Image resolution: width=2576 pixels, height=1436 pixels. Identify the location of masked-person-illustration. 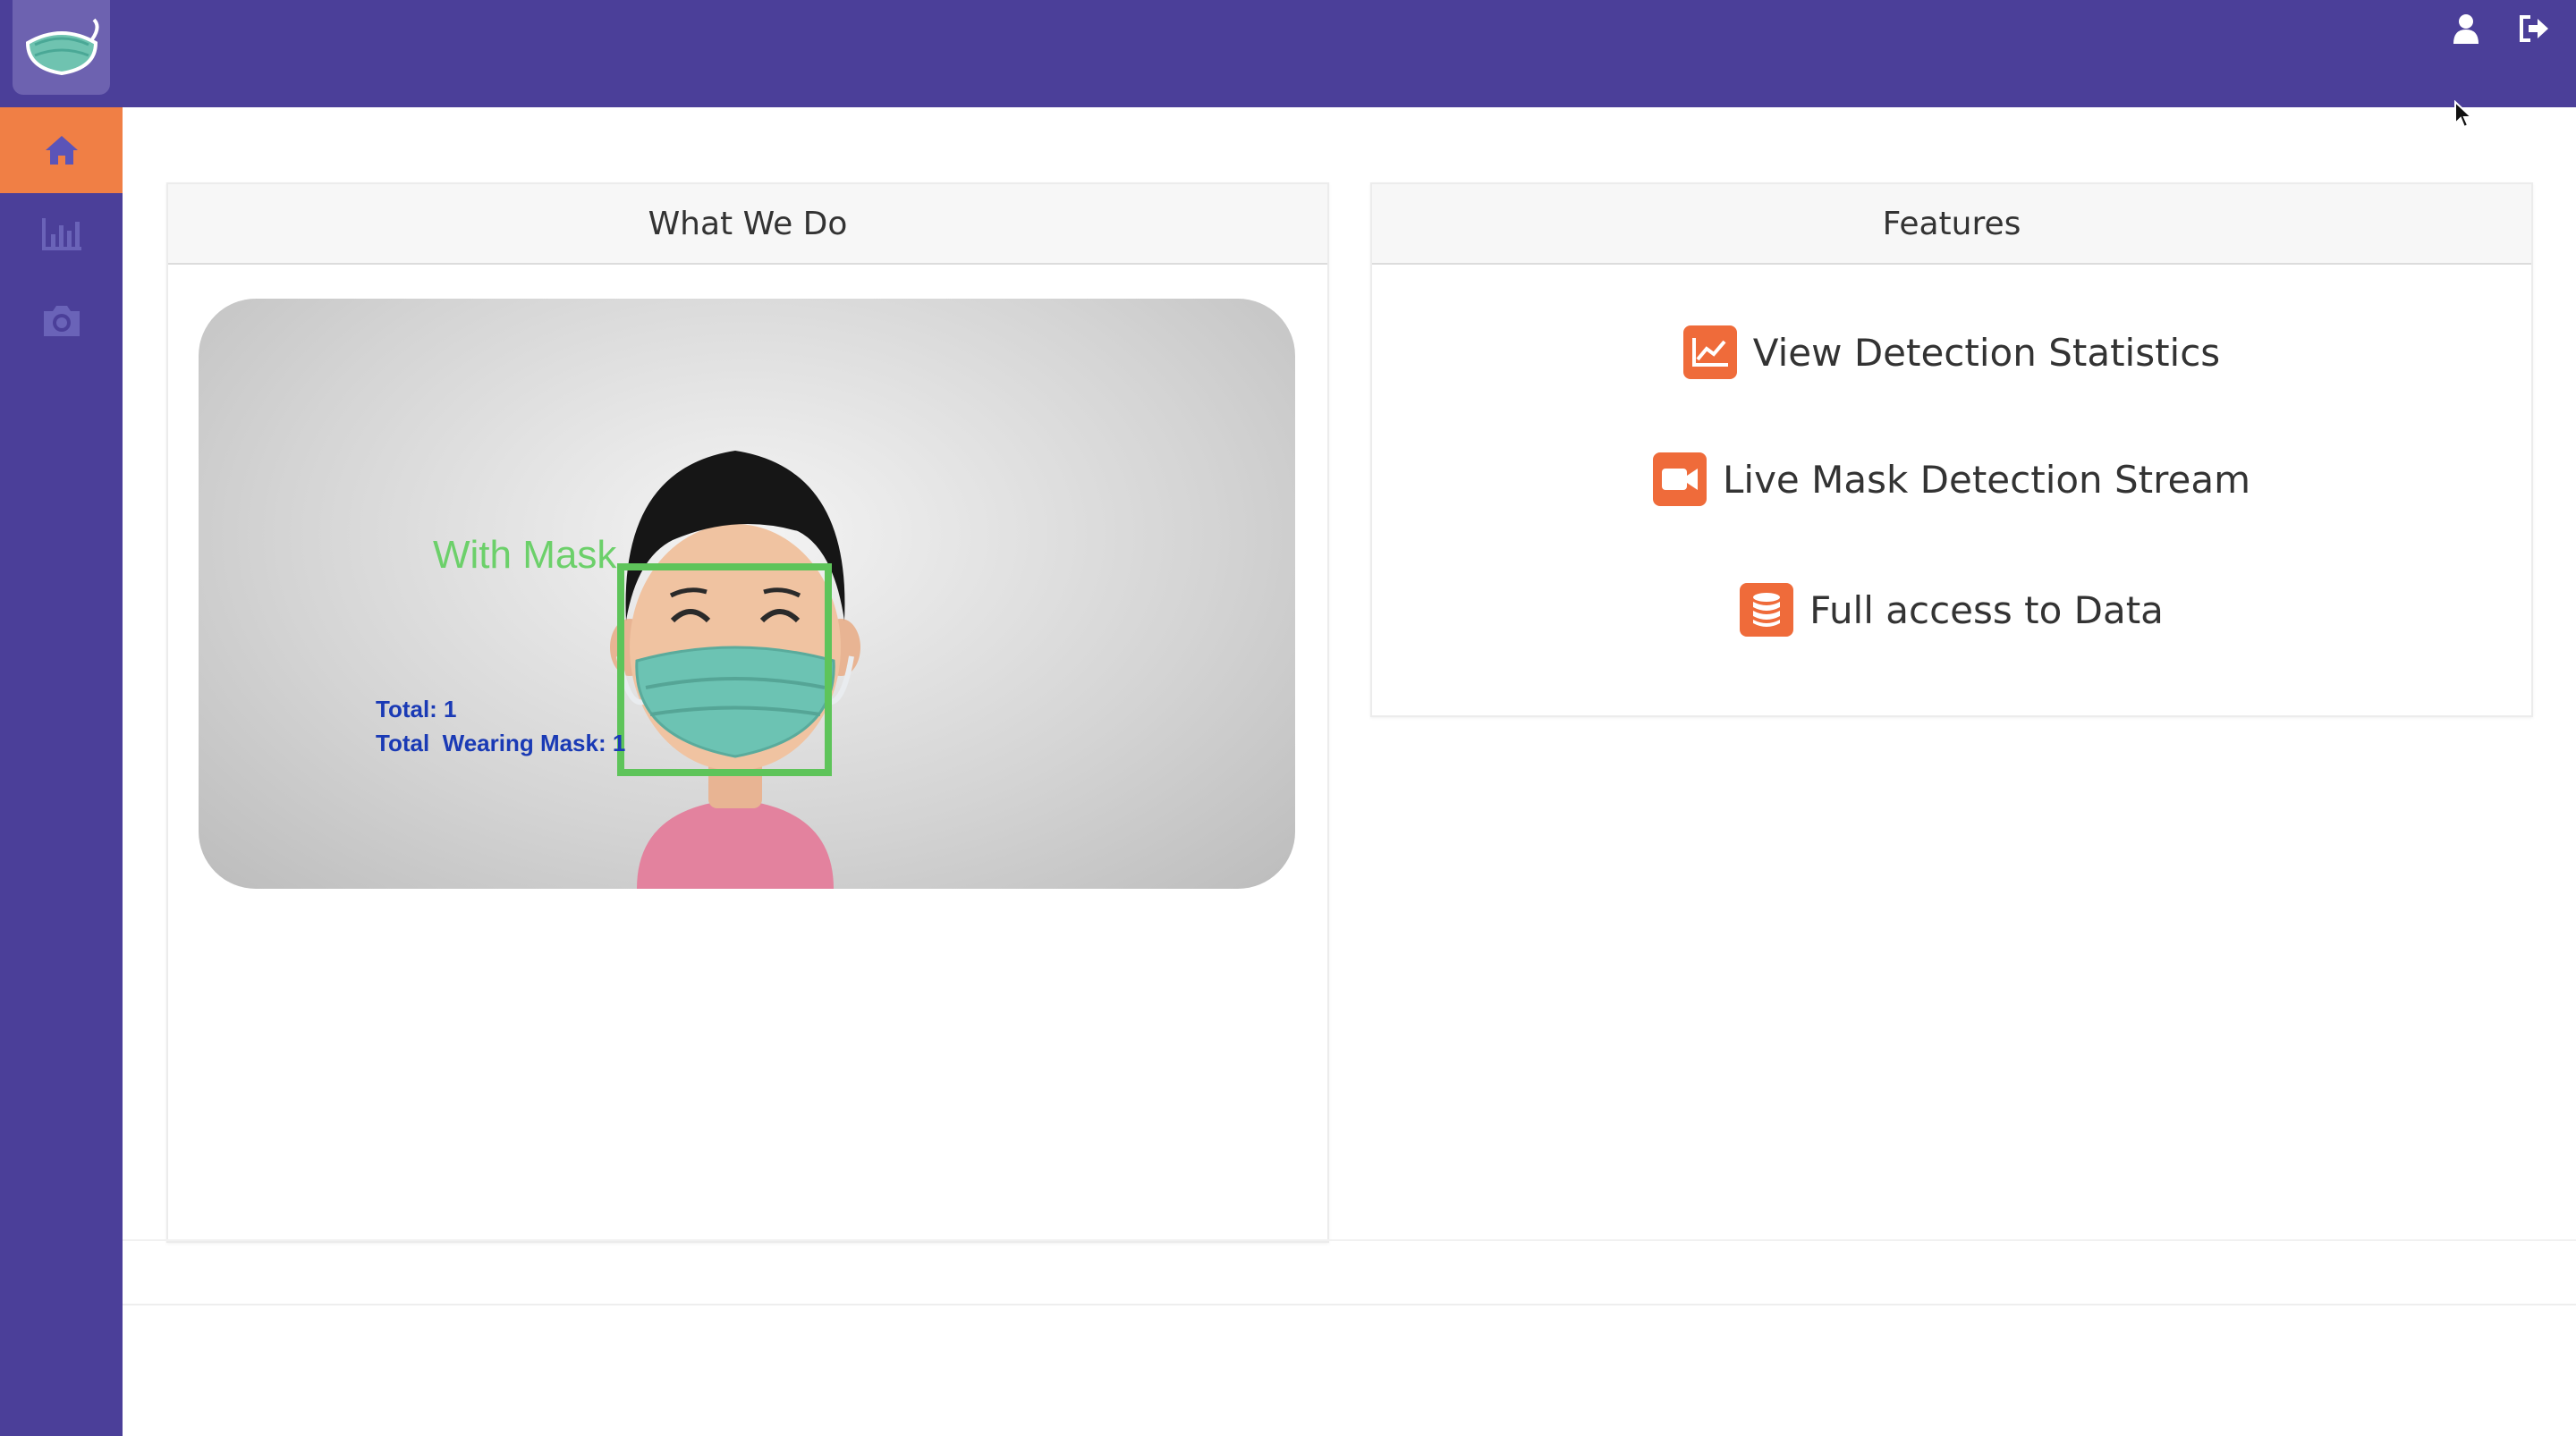
(735, 670).